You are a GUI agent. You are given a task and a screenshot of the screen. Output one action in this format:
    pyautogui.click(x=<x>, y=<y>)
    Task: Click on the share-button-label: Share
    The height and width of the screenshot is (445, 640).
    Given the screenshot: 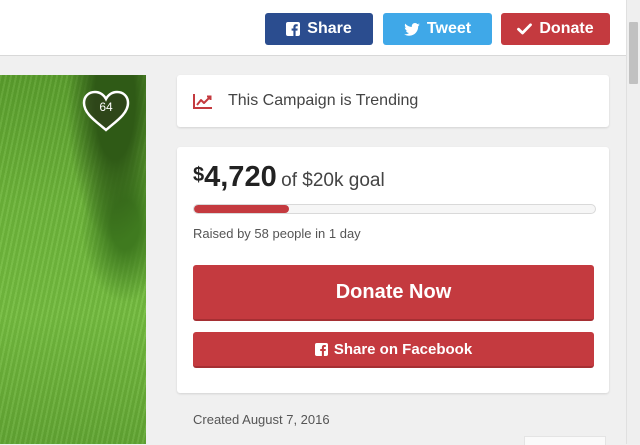 What is the action you would take?
    pyautogui.click(x=329, y=28)
    